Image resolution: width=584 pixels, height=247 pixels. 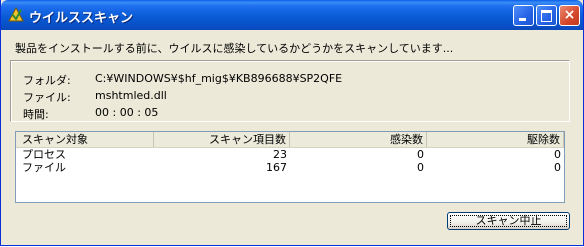 I want to click on folder-label: フォルダ:, so click(x=47, y=80).